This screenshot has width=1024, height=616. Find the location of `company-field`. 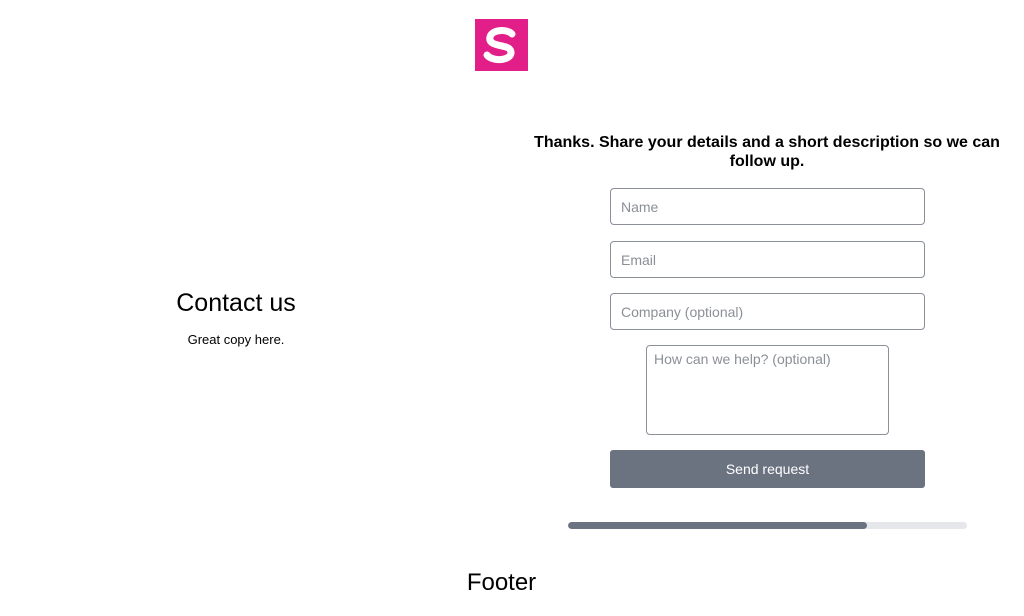

company-field is located at coordinates (767, 311).